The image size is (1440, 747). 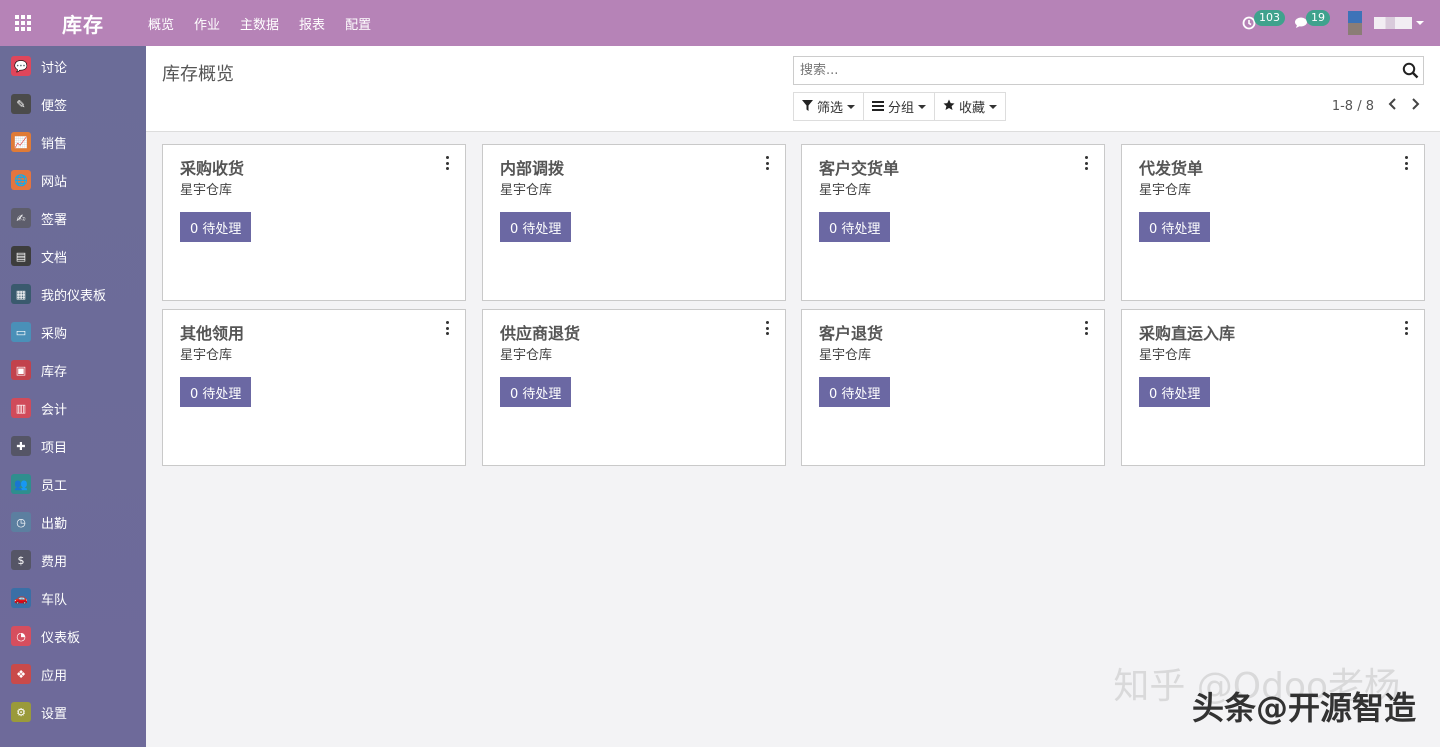 What do you see at coordinates (73, 294) in the screenshot?
I see `sidebar-item: ▦ 我的仪表板` at bounding box center [73, 294].